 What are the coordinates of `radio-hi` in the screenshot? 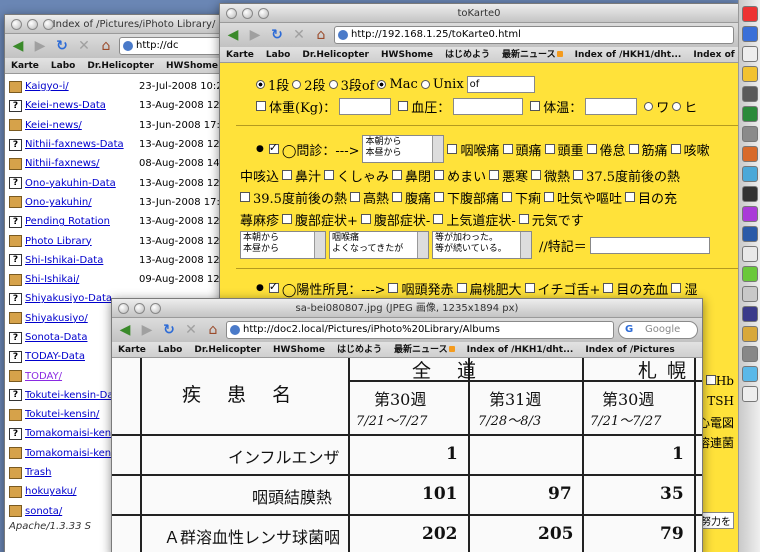 It's located at (677, 106).